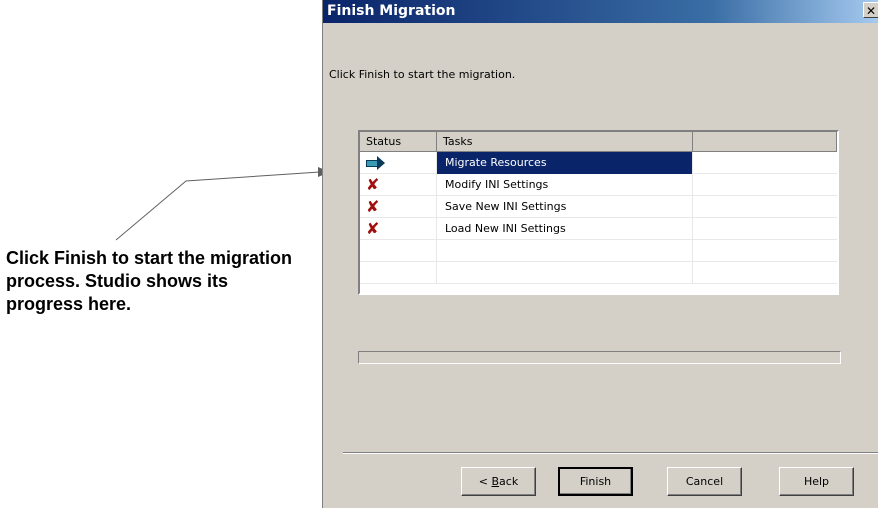  I want to click on close-button: ✕, so click(870, 10).